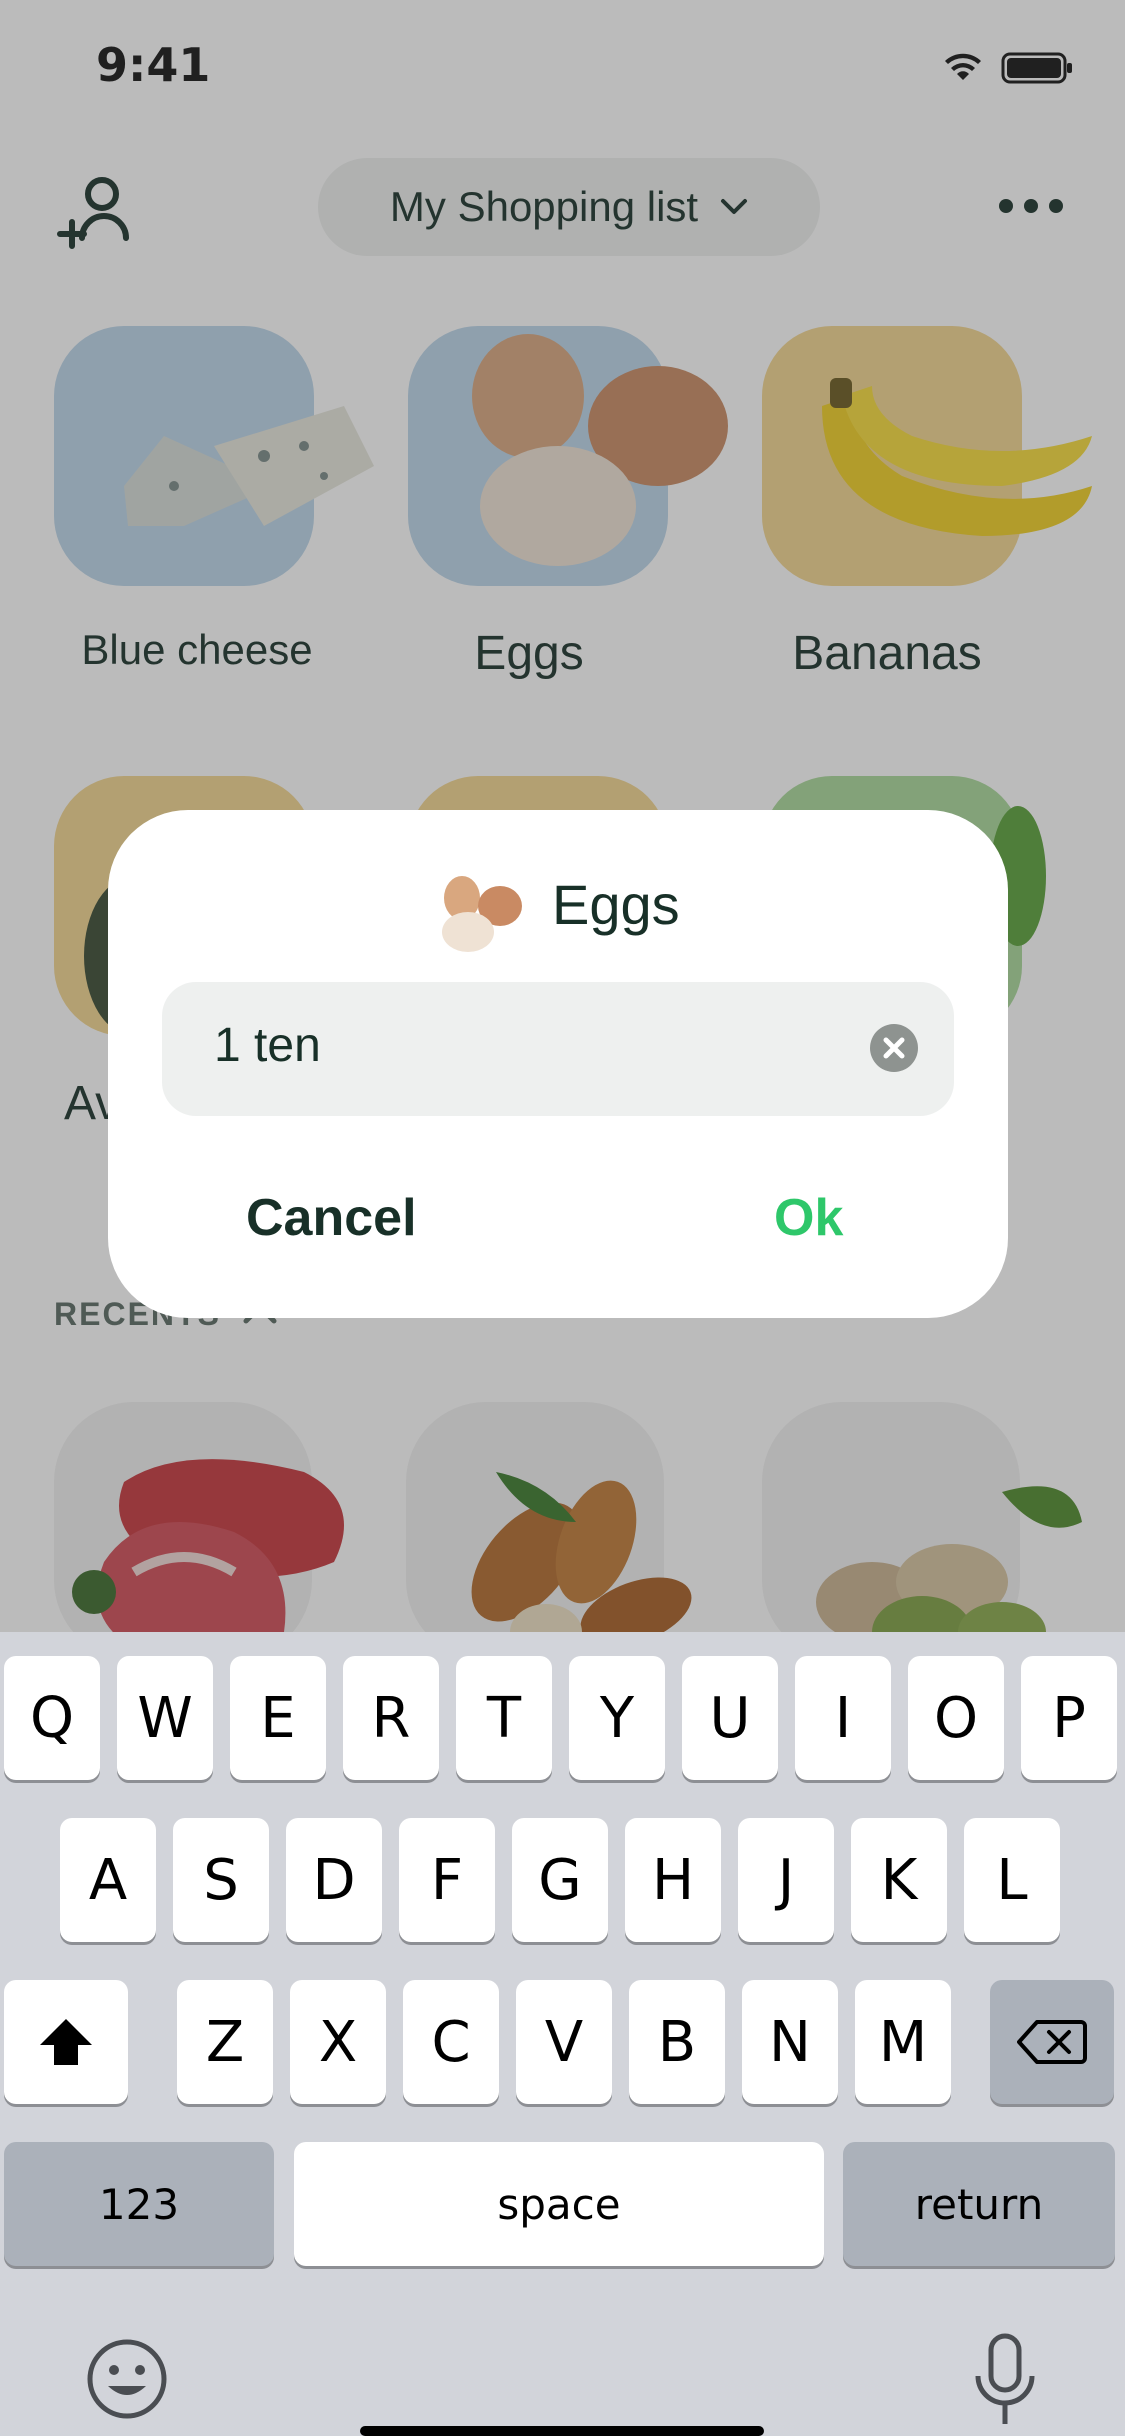 The width and height of the screenshot is (1125, 2436). What do you see at coordinates (808, 1218) in the screenshot?
I see `ok-button: Ok` at bounding box center [808, 1218].